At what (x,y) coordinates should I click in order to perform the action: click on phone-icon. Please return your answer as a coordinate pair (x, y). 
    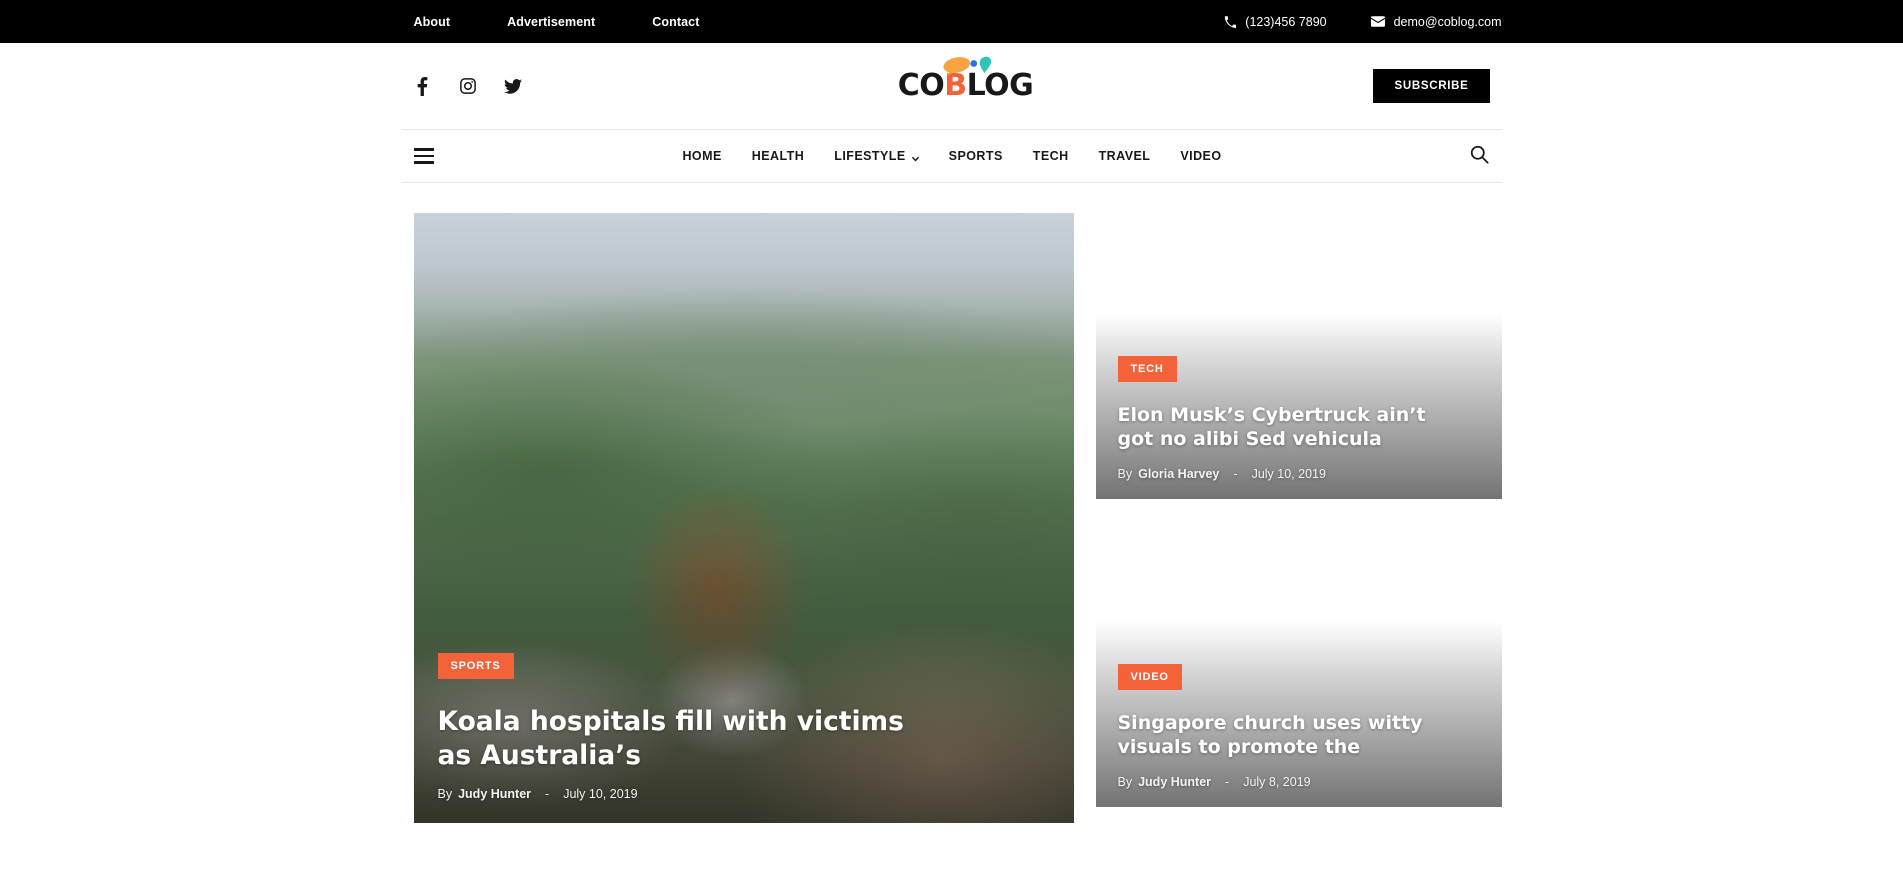
    Looking at the image, I should click on (1230, 21).